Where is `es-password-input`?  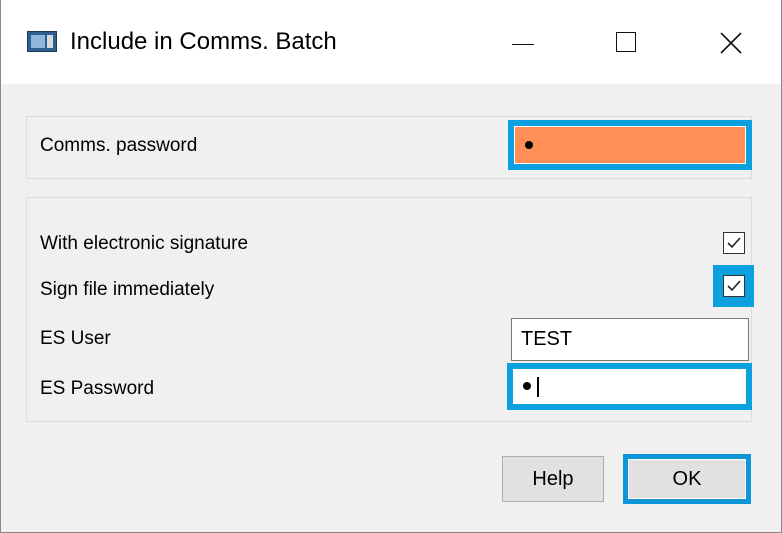
es-password-input is located at coordinates (629, 386).